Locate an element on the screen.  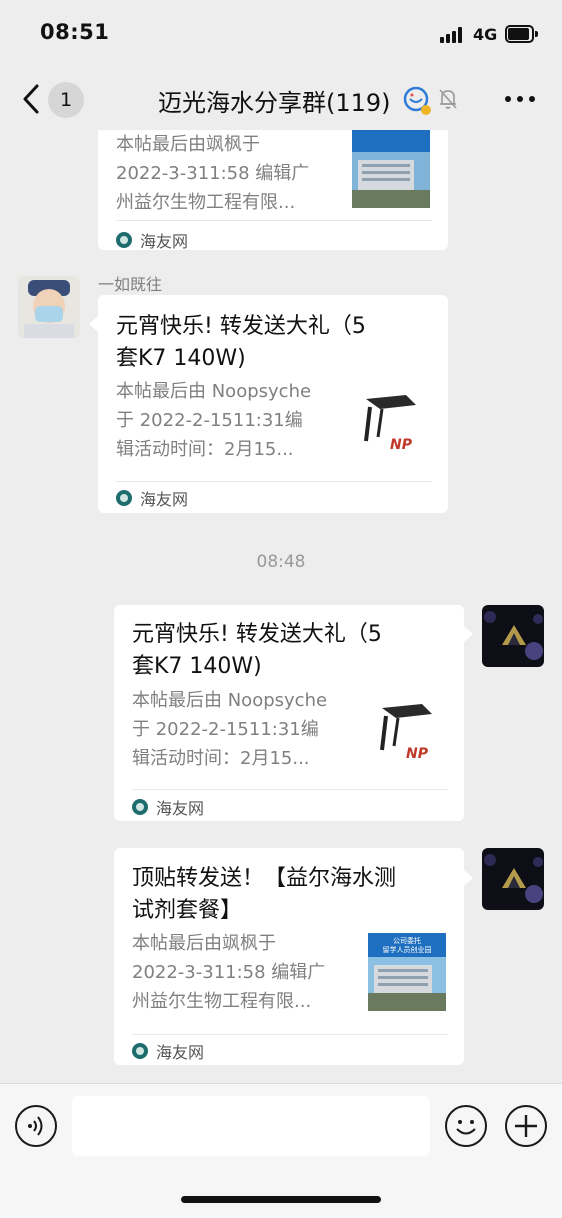
emoji-button is located at coordinates (466, 1126).